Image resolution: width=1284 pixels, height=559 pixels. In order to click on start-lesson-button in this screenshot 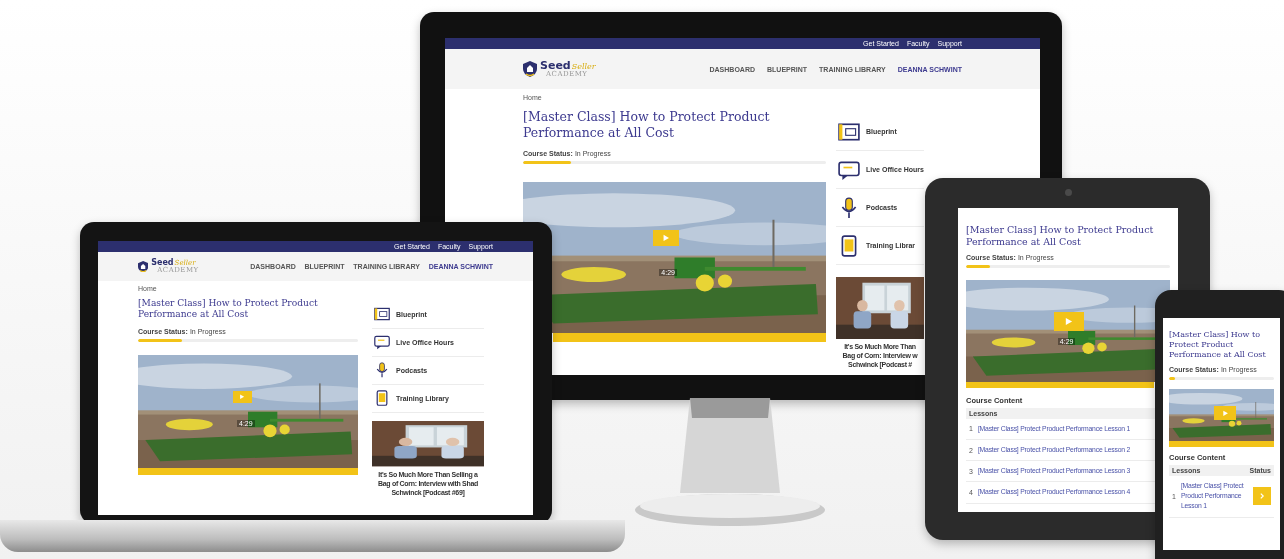, I will do `click(1262, 496)`.